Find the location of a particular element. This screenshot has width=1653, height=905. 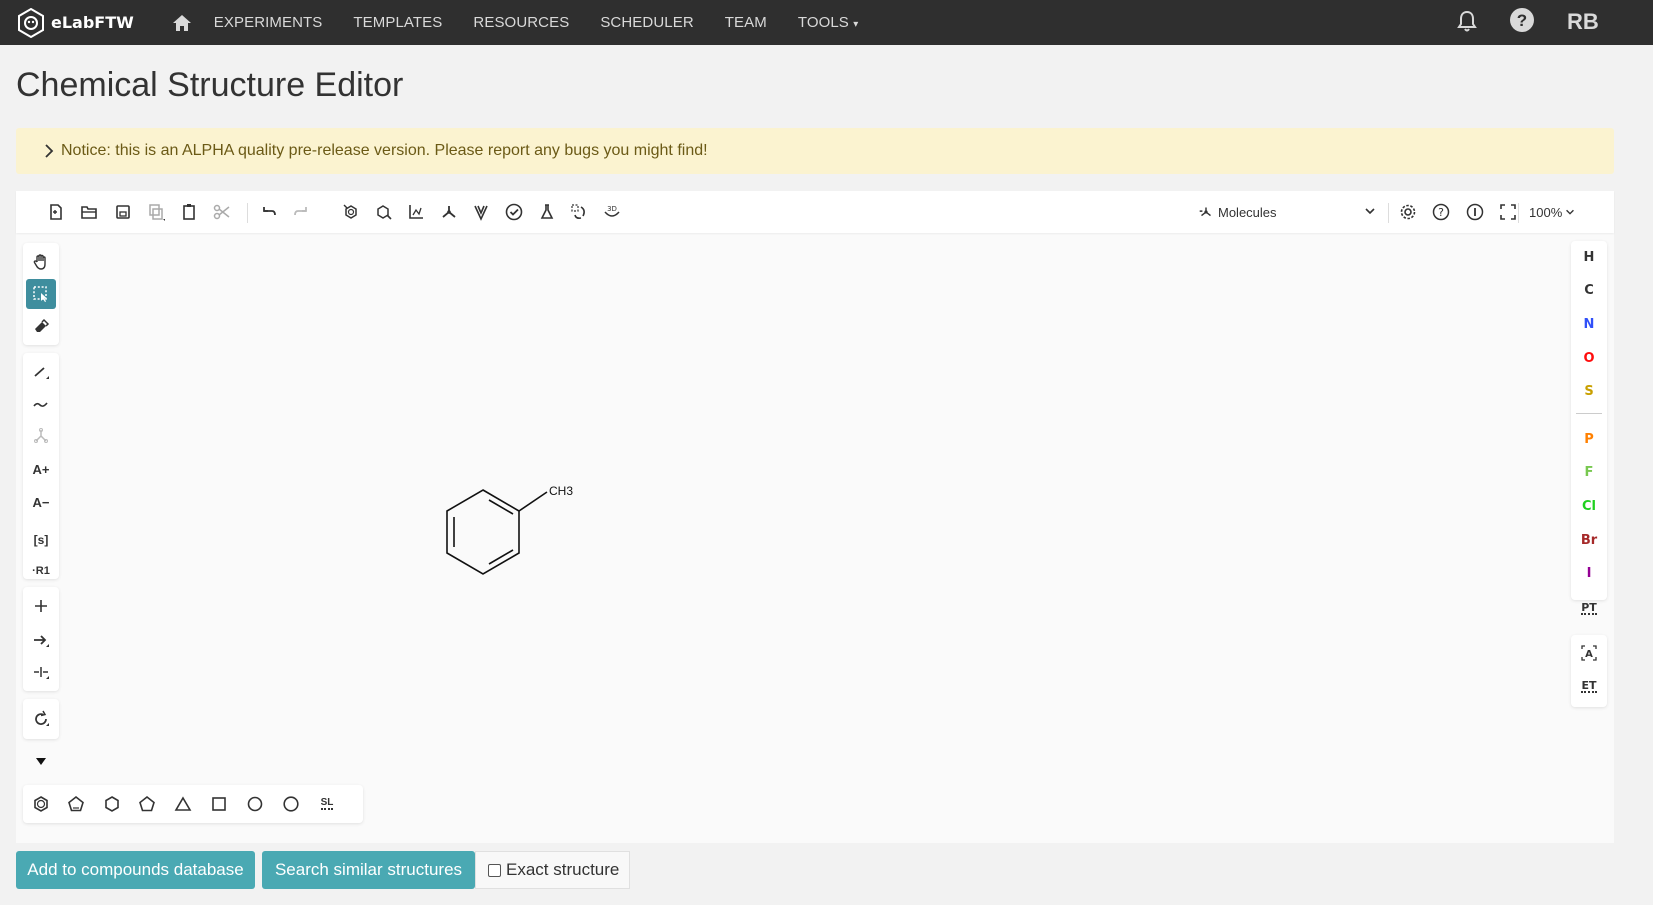

structure-library-label: SL is located at coordinates (327, 803).